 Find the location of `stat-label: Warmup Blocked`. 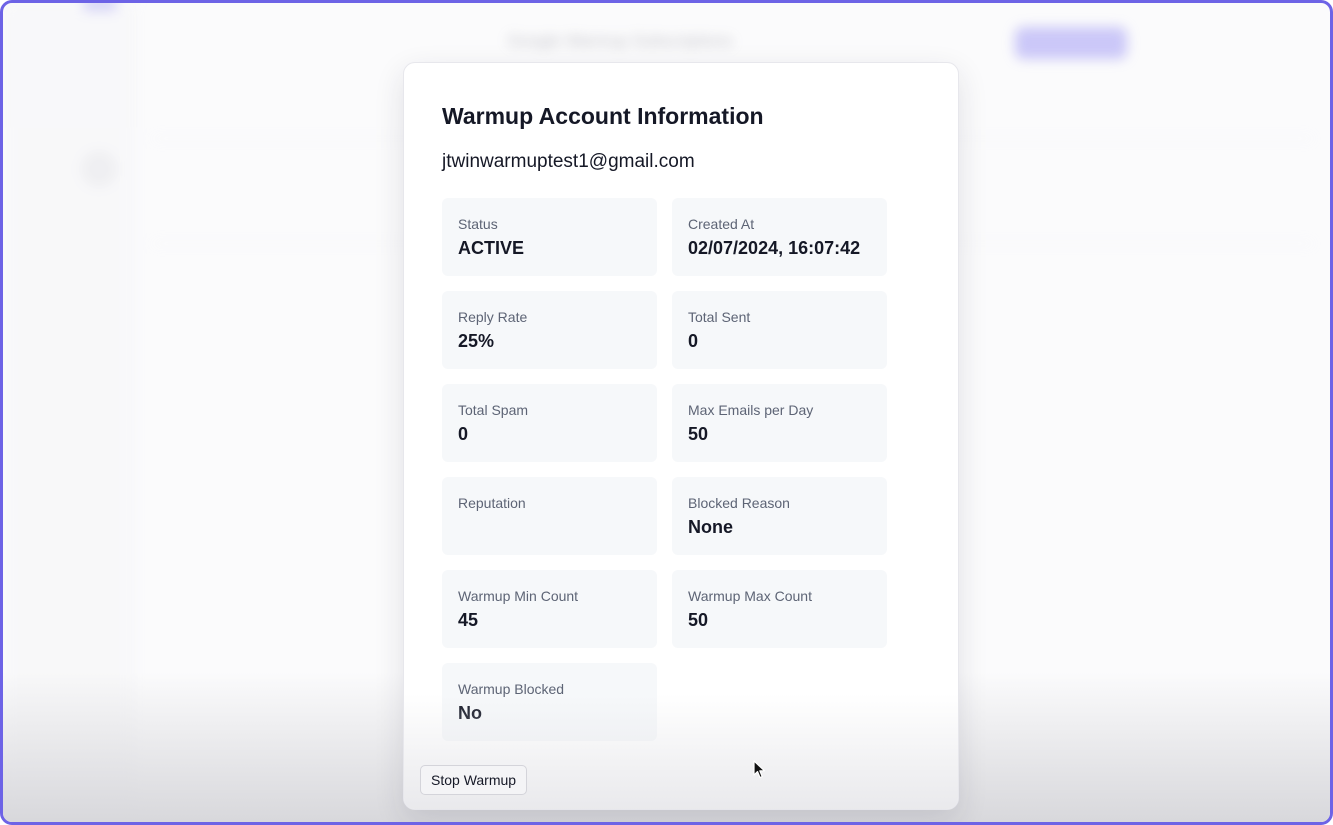

stat-label: Warmup Blocked is located at coordinates (511, 689).